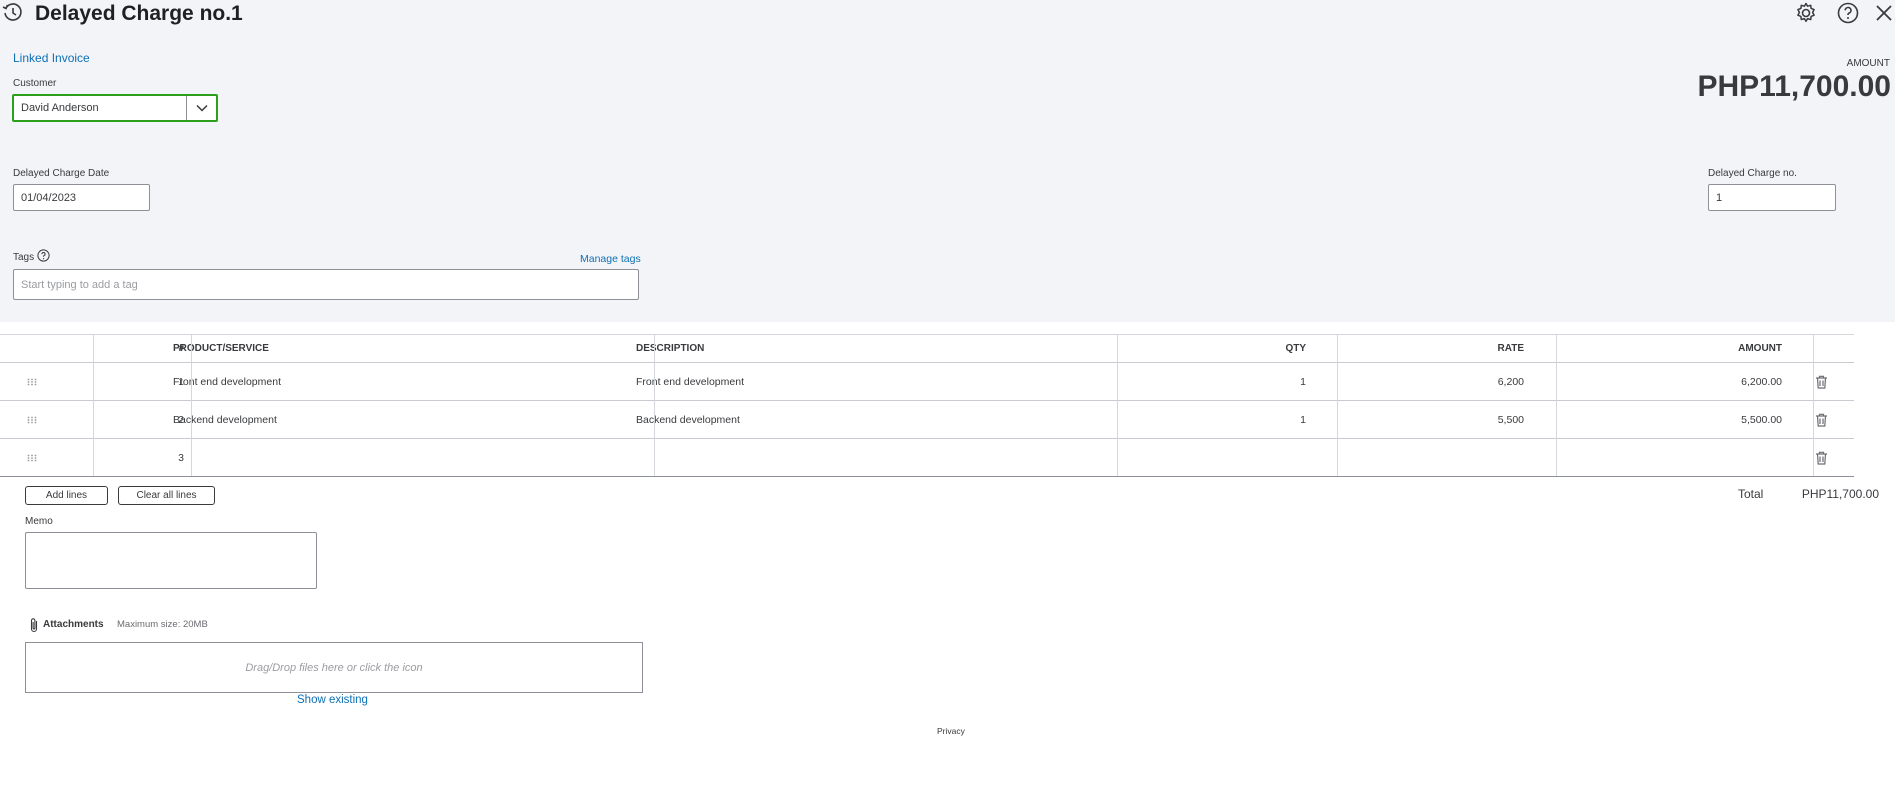 This screenshot has height=785, width=1895. I want to click on row-description: Backend development, so click(861, 419).